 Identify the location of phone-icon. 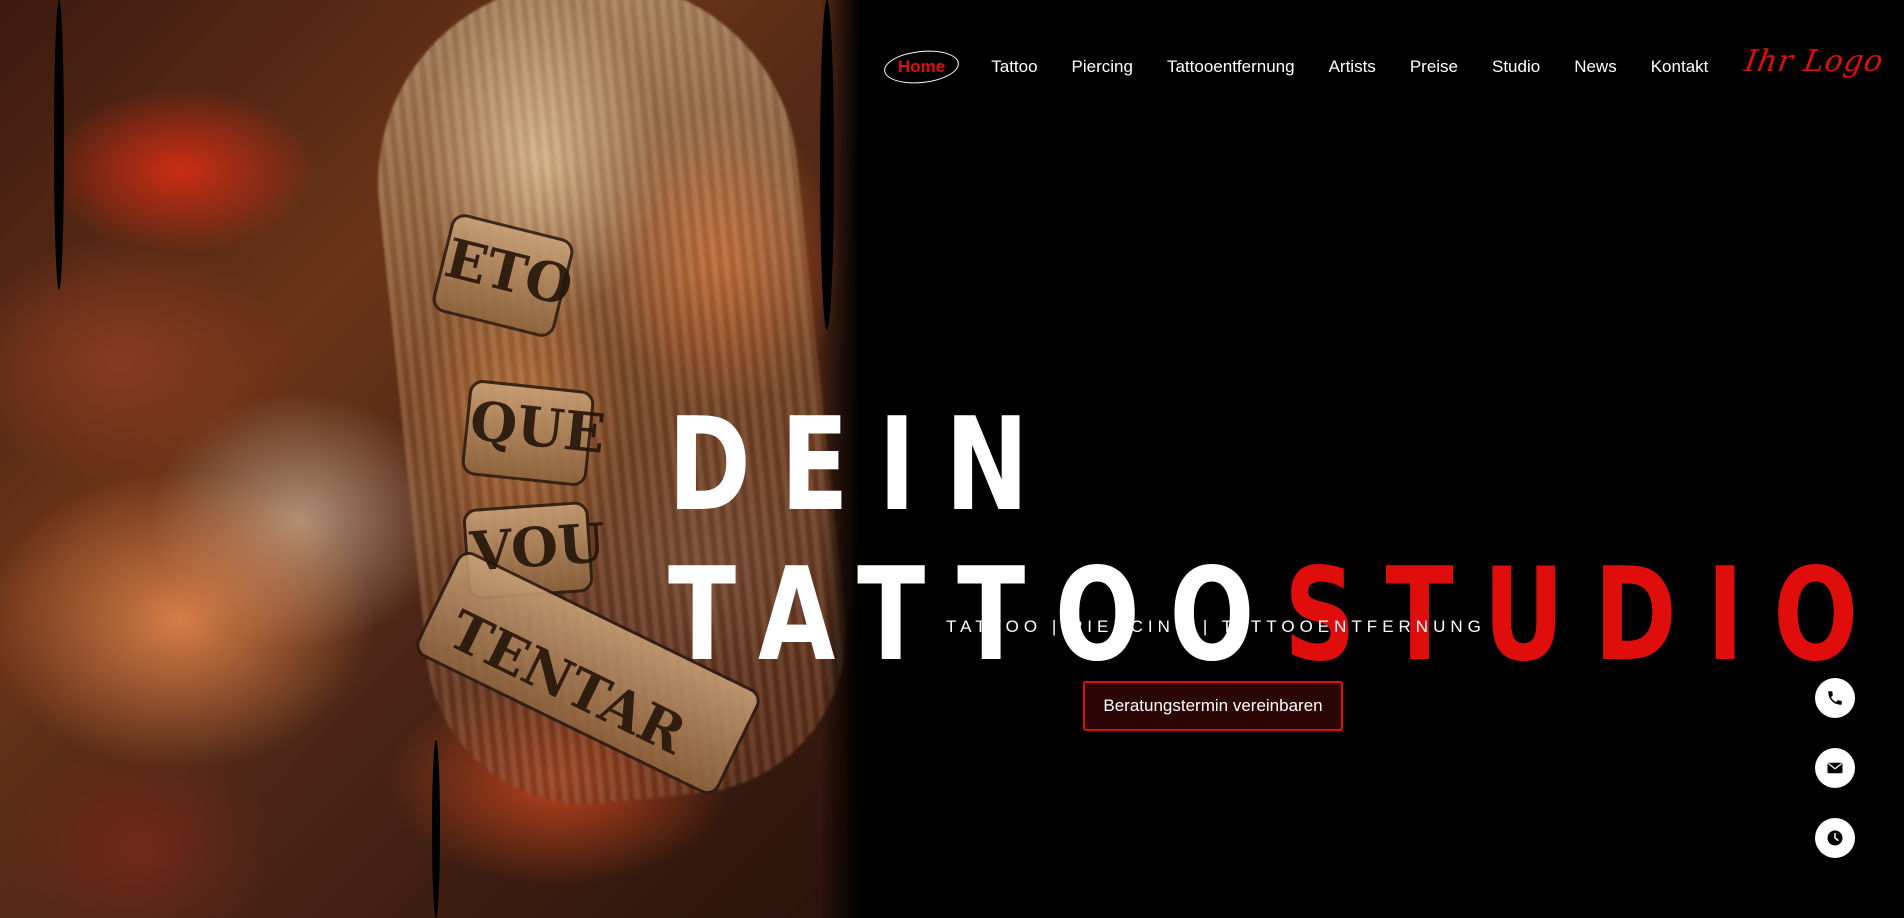
(1835, 698).